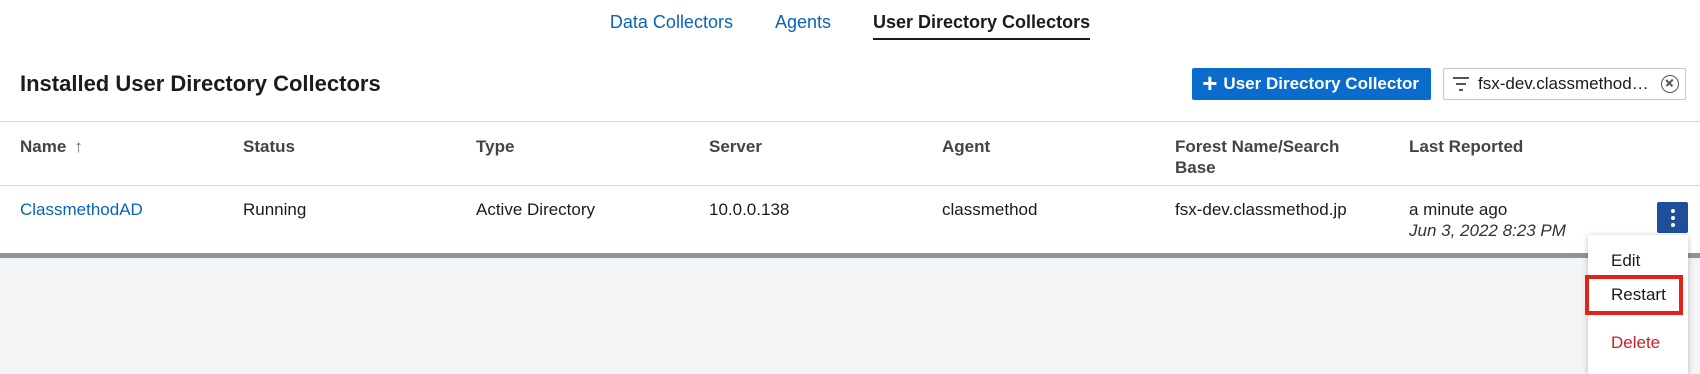 This screenshot has height=374, width=1700. What do you see at coordinates (990, 209) in the screenshot?
I see `agent-cell: classmethod` at bounding box center [990, 209].